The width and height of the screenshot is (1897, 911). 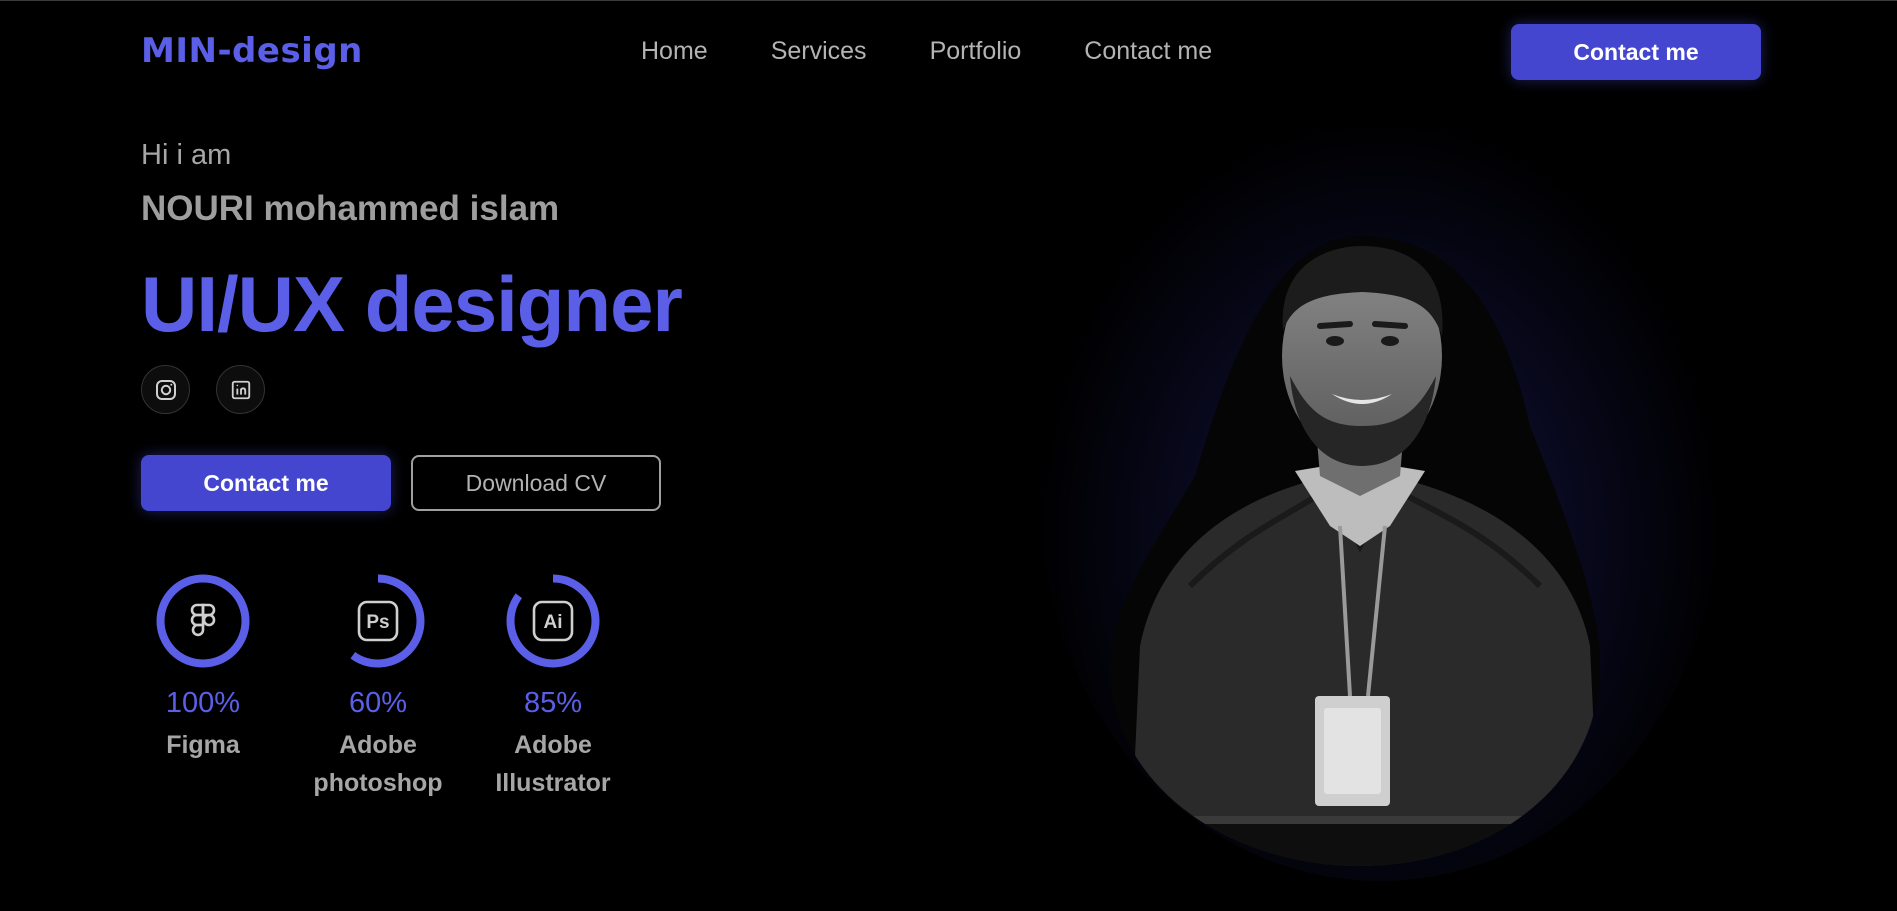 What do you see at coordinates (203, 703) in the screenshot?
I see `skill-percent: 100%` at bounding box center [203, 703].